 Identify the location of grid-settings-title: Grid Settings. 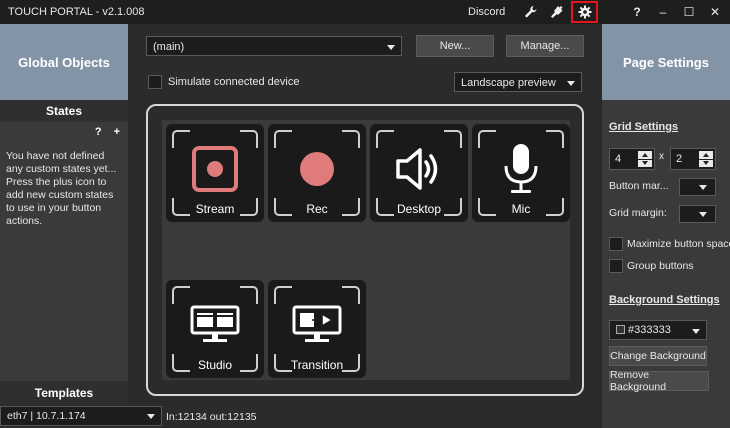
(644, 127).